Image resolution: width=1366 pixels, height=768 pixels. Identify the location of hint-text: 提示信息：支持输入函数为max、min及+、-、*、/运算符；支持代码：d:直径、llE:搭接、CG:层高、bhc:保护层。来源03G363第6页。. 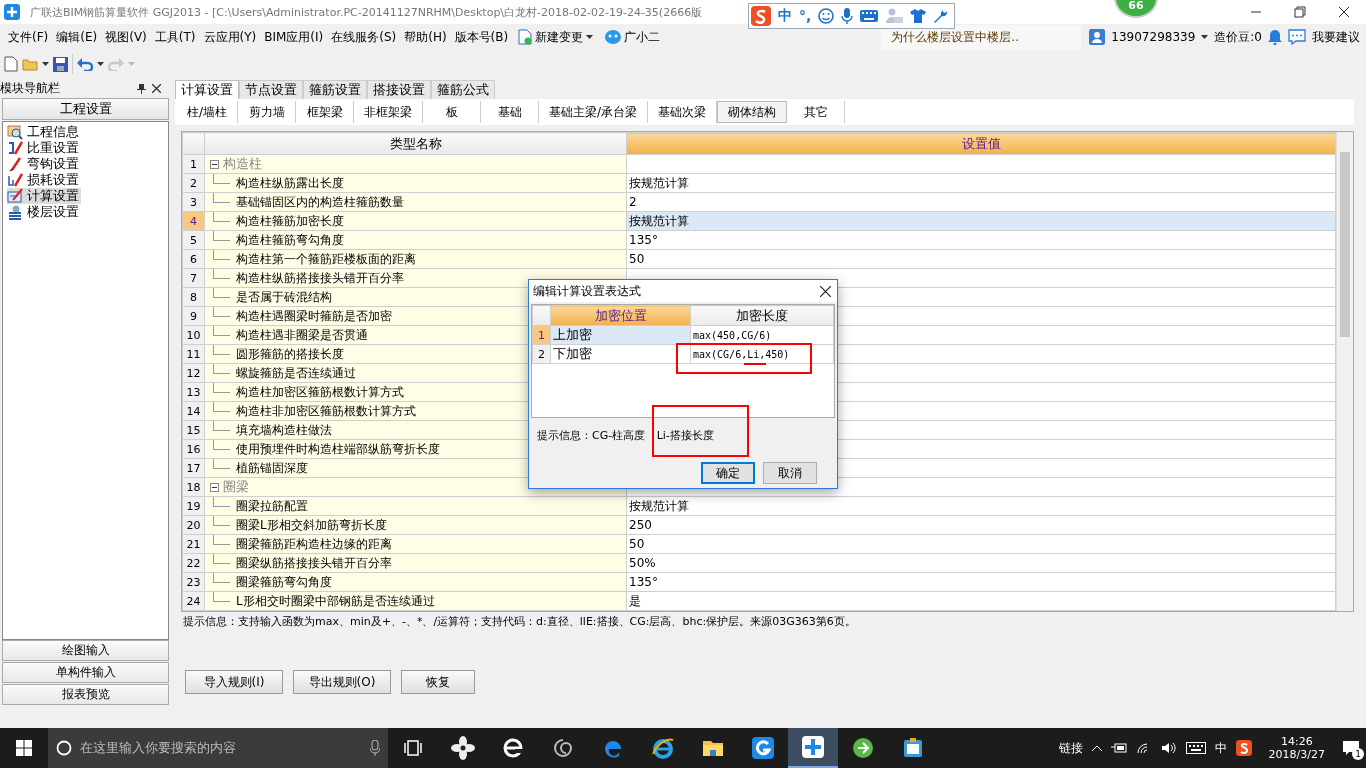
(519, 621).